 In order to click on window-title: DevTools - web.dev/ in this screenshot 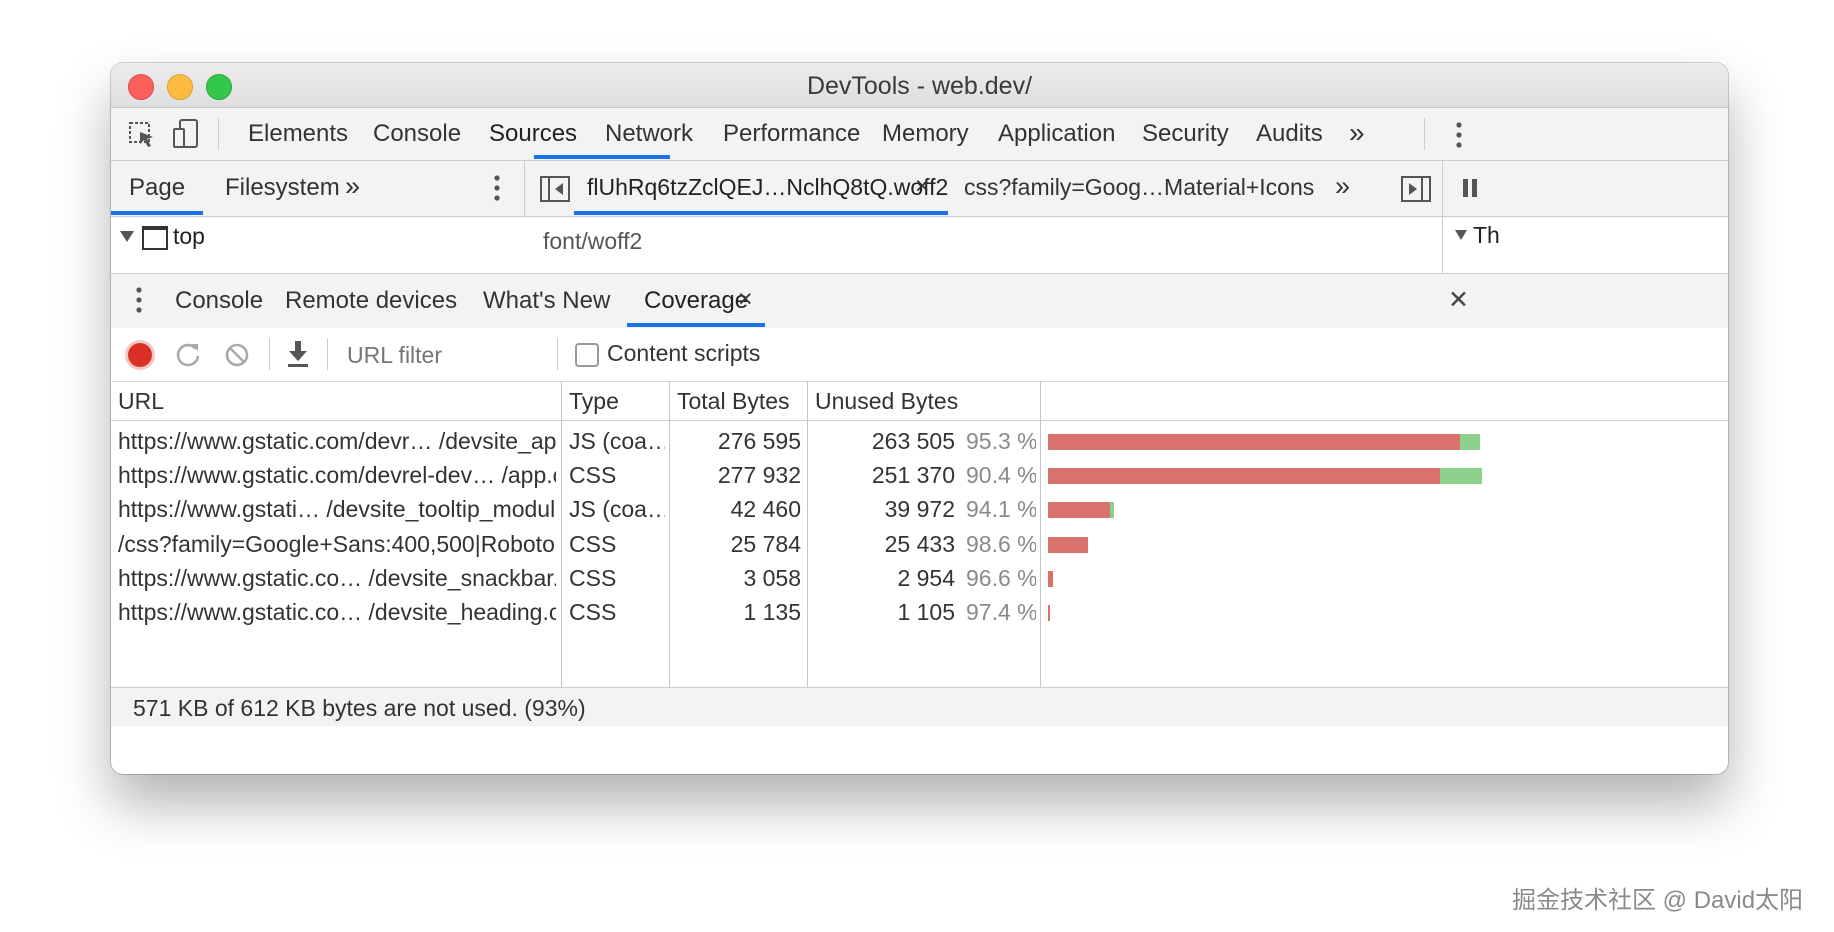, I will do `click(919, 86)`.